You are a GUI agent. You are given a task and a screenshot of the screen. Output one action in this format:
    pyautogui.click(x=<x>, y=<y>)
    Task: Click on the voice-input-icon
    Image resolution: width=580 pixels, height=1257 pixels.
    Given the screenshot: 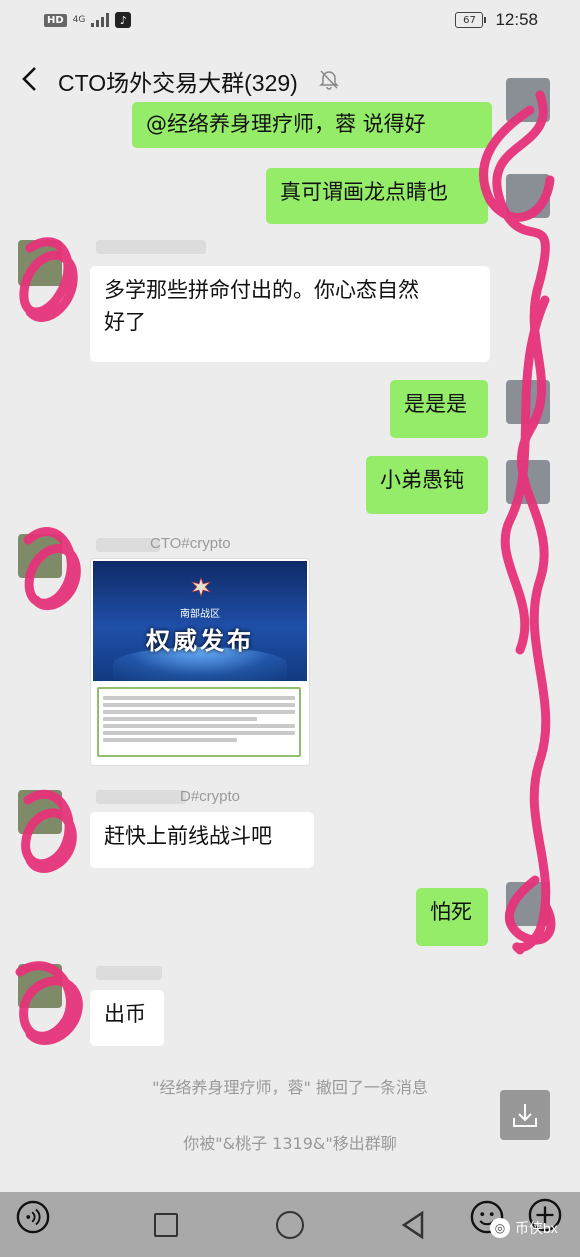 What is the action you would take?
    pyautogui.click(x=33, y=1217)
    